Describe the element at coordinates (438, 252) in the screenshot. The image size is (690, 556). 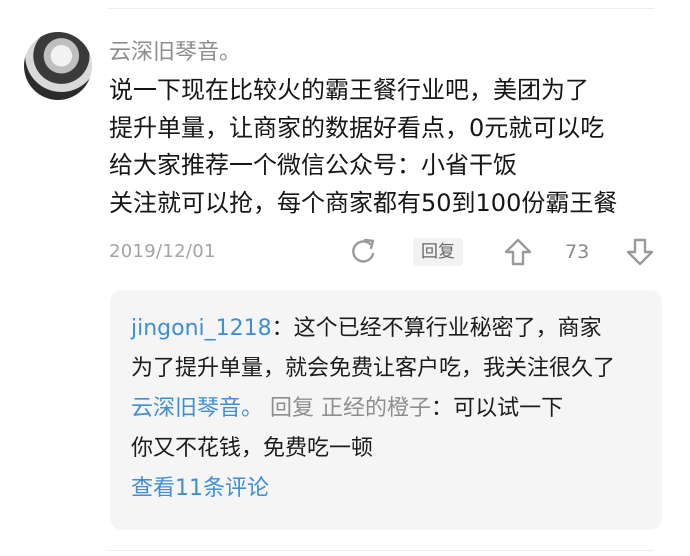
I see `reply-button: 回复` at that location.